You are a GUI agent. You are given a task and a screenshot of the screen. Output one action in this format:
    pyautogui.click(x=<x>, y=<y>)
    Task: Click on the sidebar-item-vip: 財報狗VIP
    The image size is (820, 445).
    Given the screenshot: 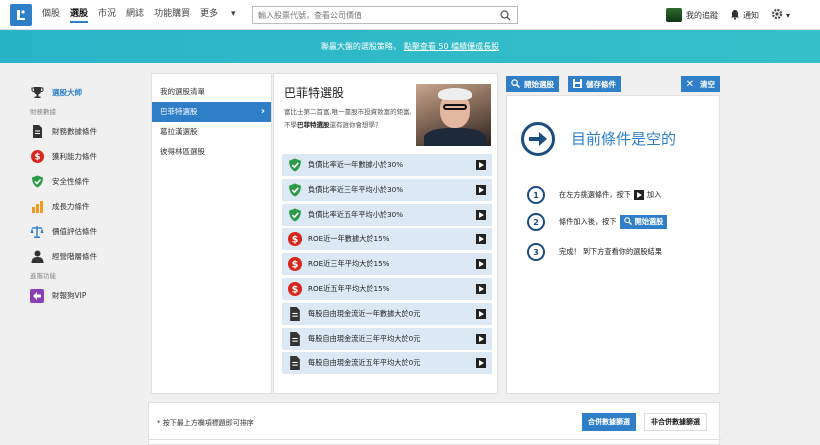 What is the action you would take?
    pyautogui.click(x=89, y=295)
    